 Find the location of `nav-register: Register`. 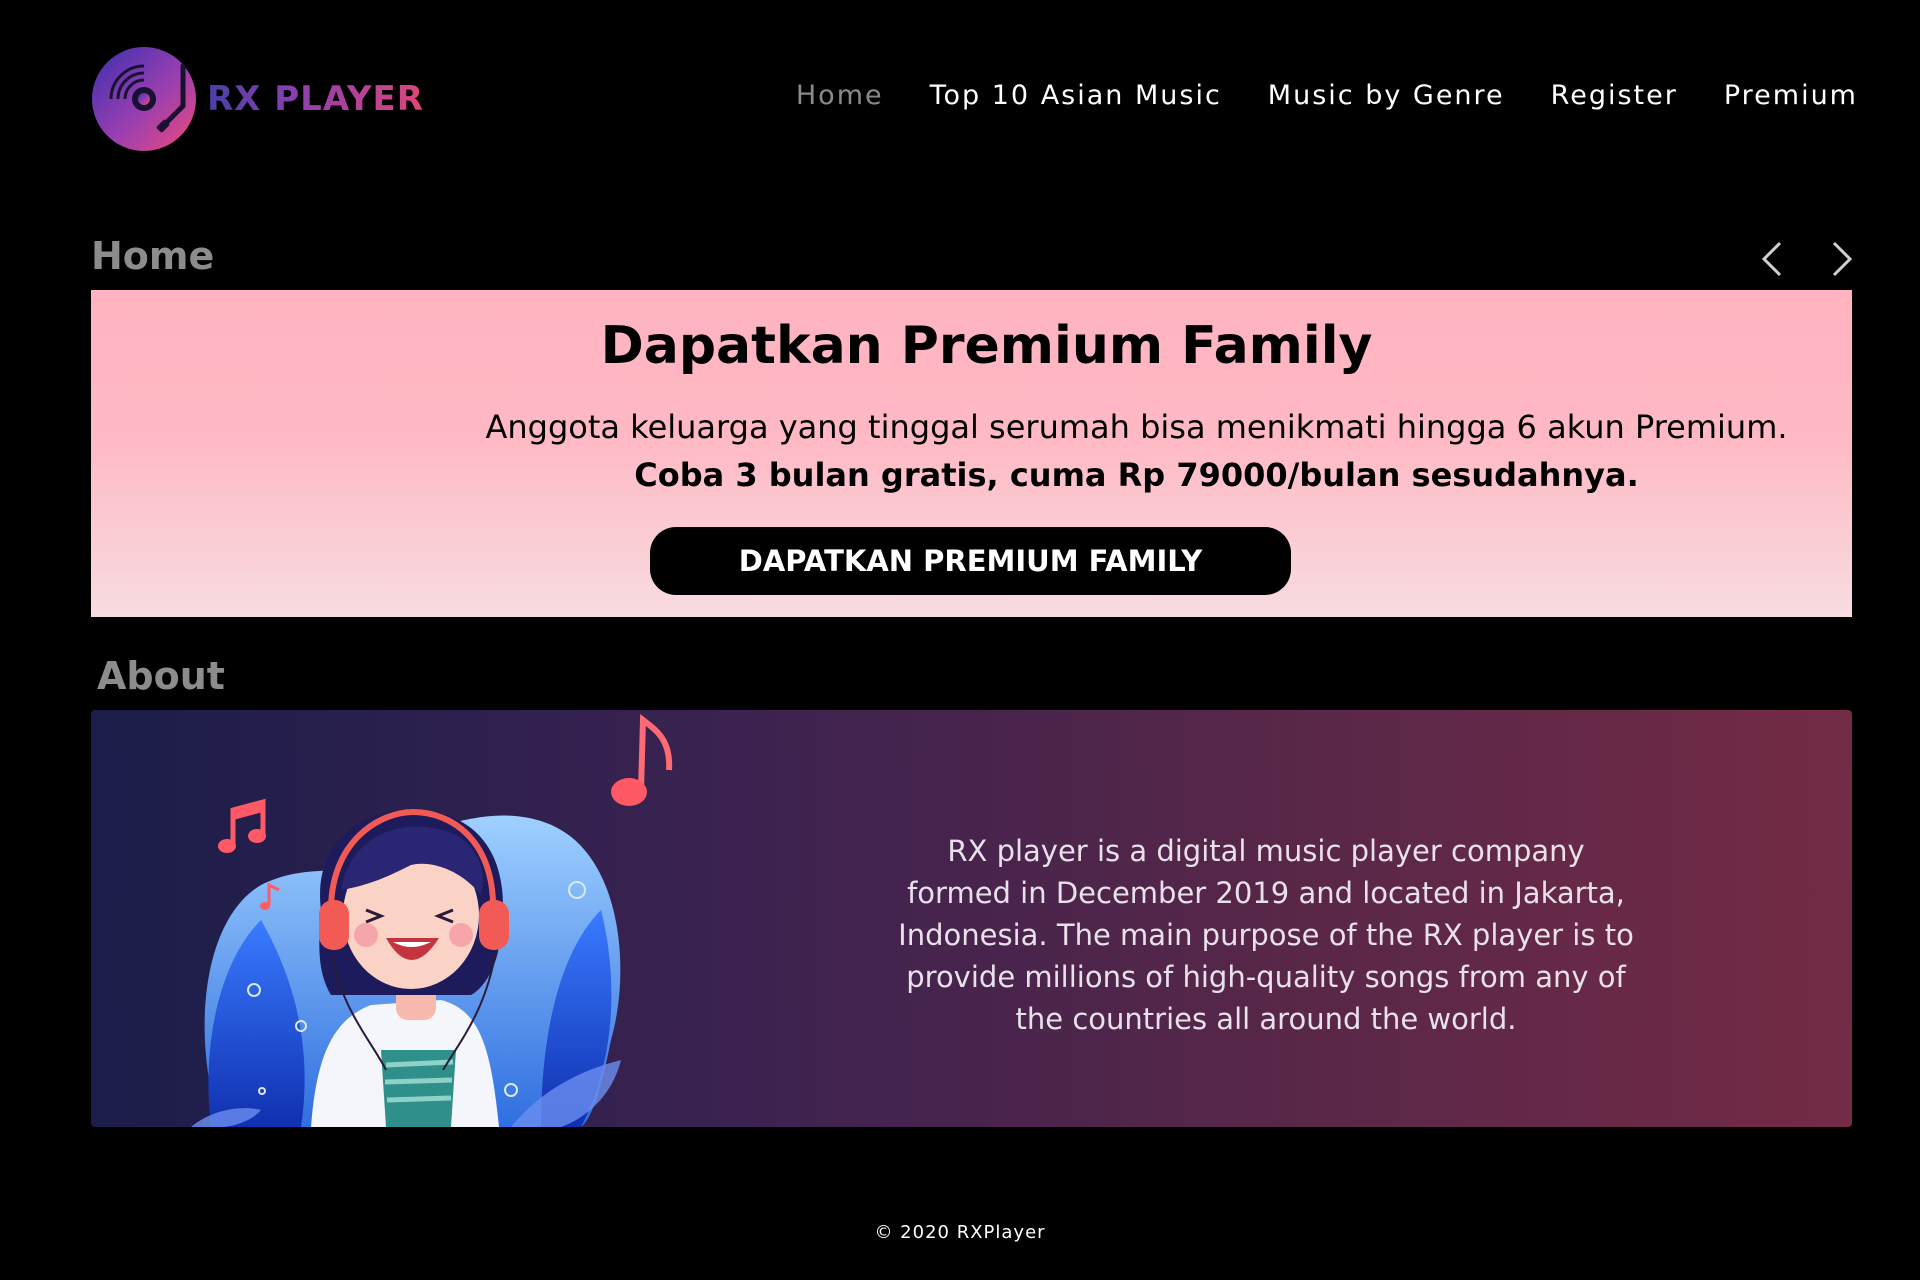

nav-register: Register is located at coordinates (1614, 96).